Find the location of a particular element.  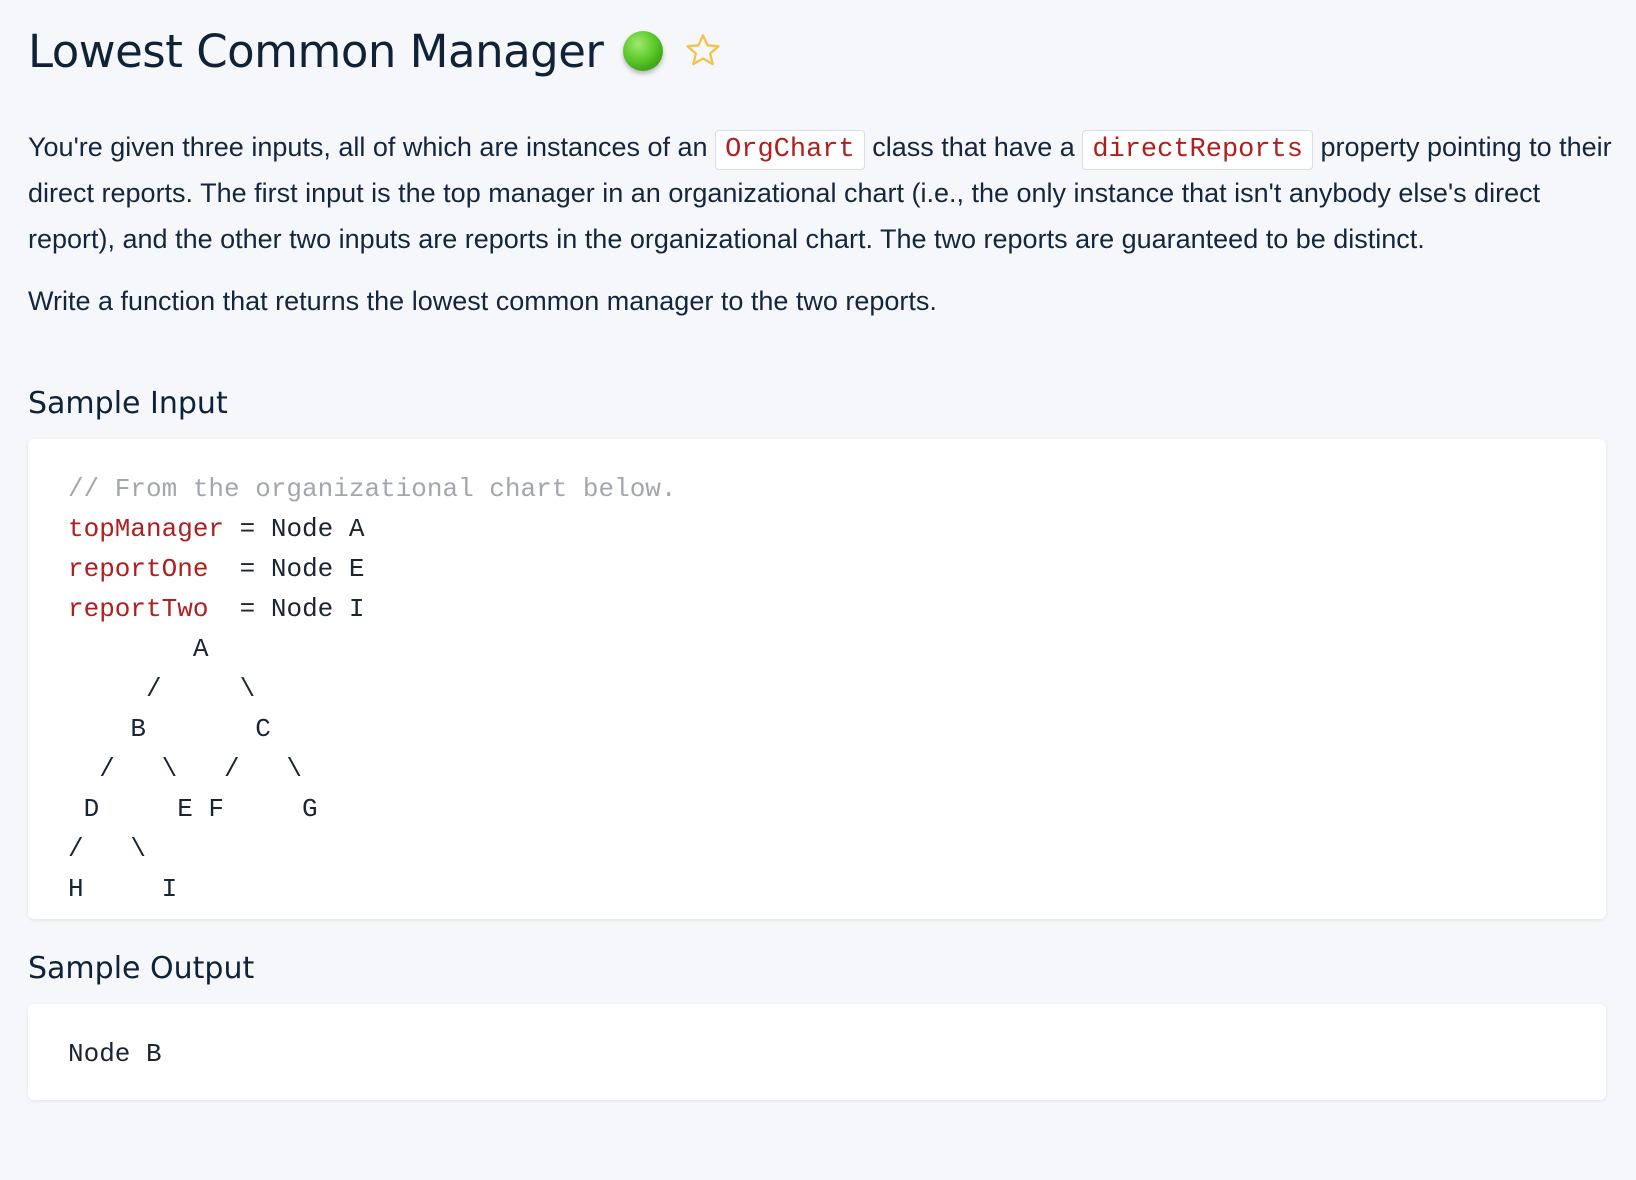

inline-code-directreports: directReports is located at coordinates (1197, 150).